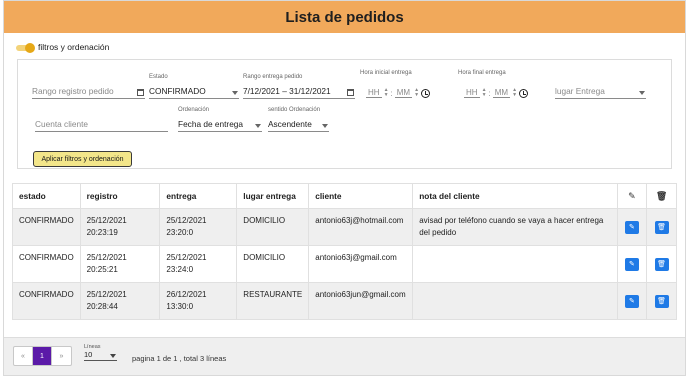 This screenshot has width=692, height=378. Describe the element at coordinates (361, 196) in the screenshot. I see `column-header: cliente` at that location.